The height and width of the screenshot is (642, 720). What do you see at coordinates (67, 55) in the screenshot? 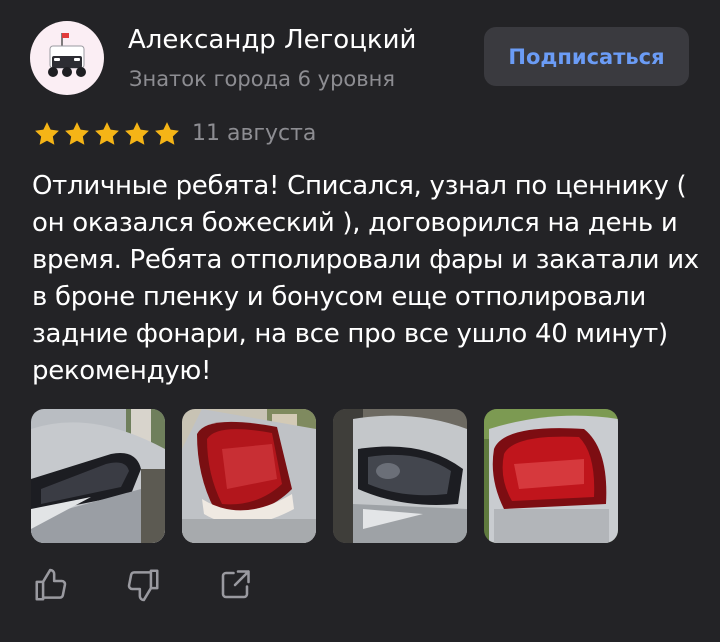
I see `delivery-robot-icon` at bounding box center [67, 55].